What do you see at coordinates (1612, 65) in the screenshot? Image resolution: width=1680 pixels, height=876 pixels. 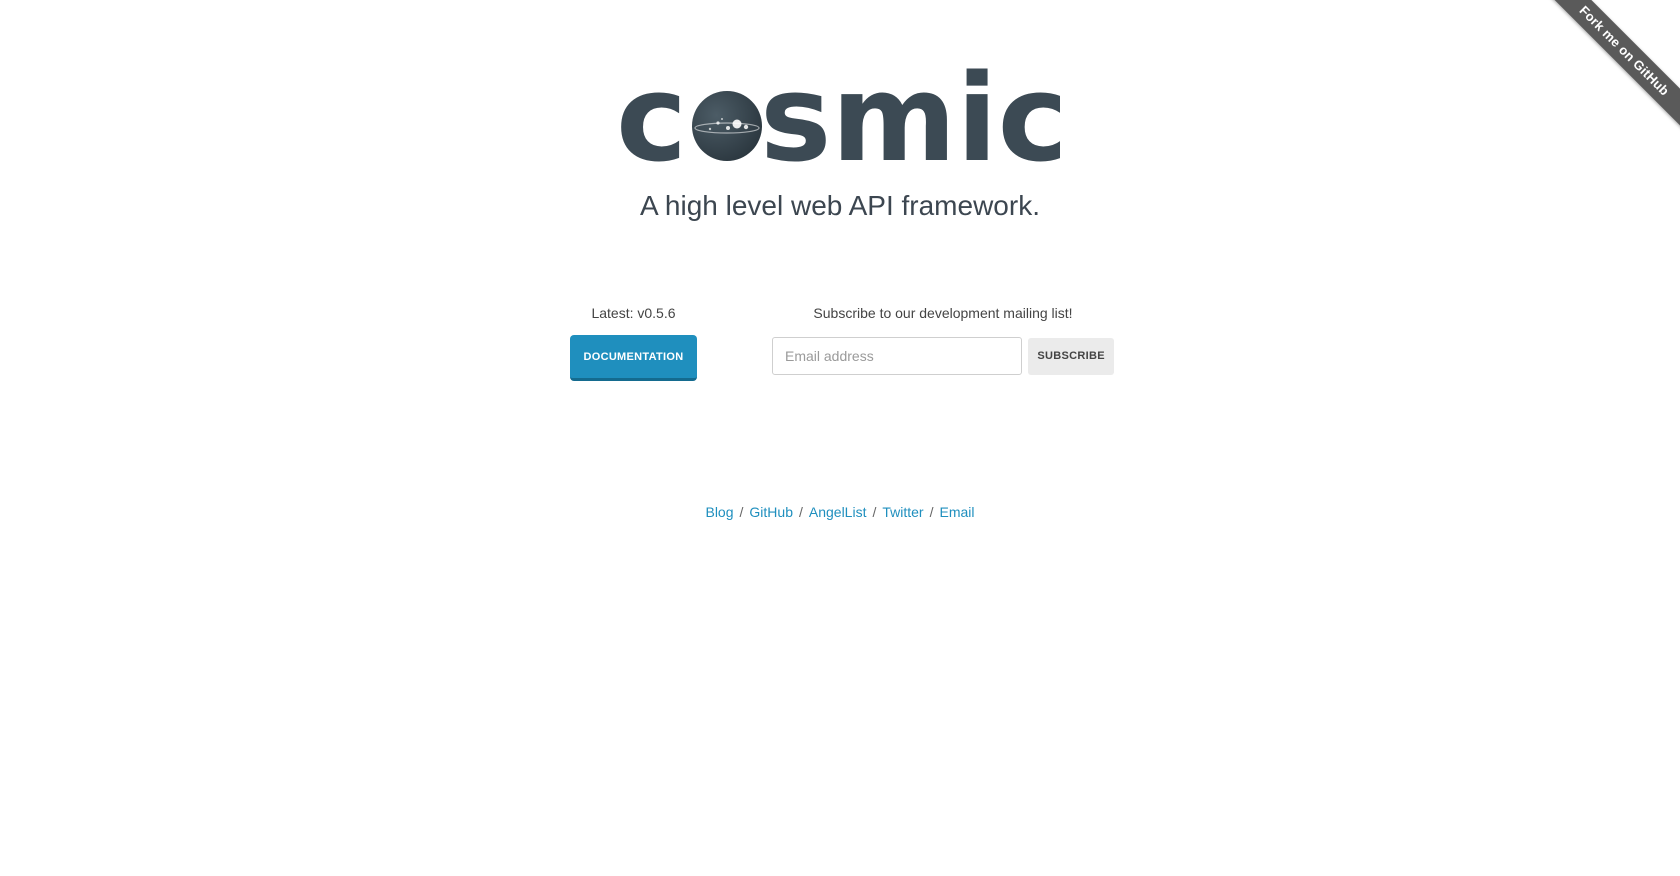 I see `fork-me-ribbon: Fork me on GitHub` at bounding box center [1612, 65].